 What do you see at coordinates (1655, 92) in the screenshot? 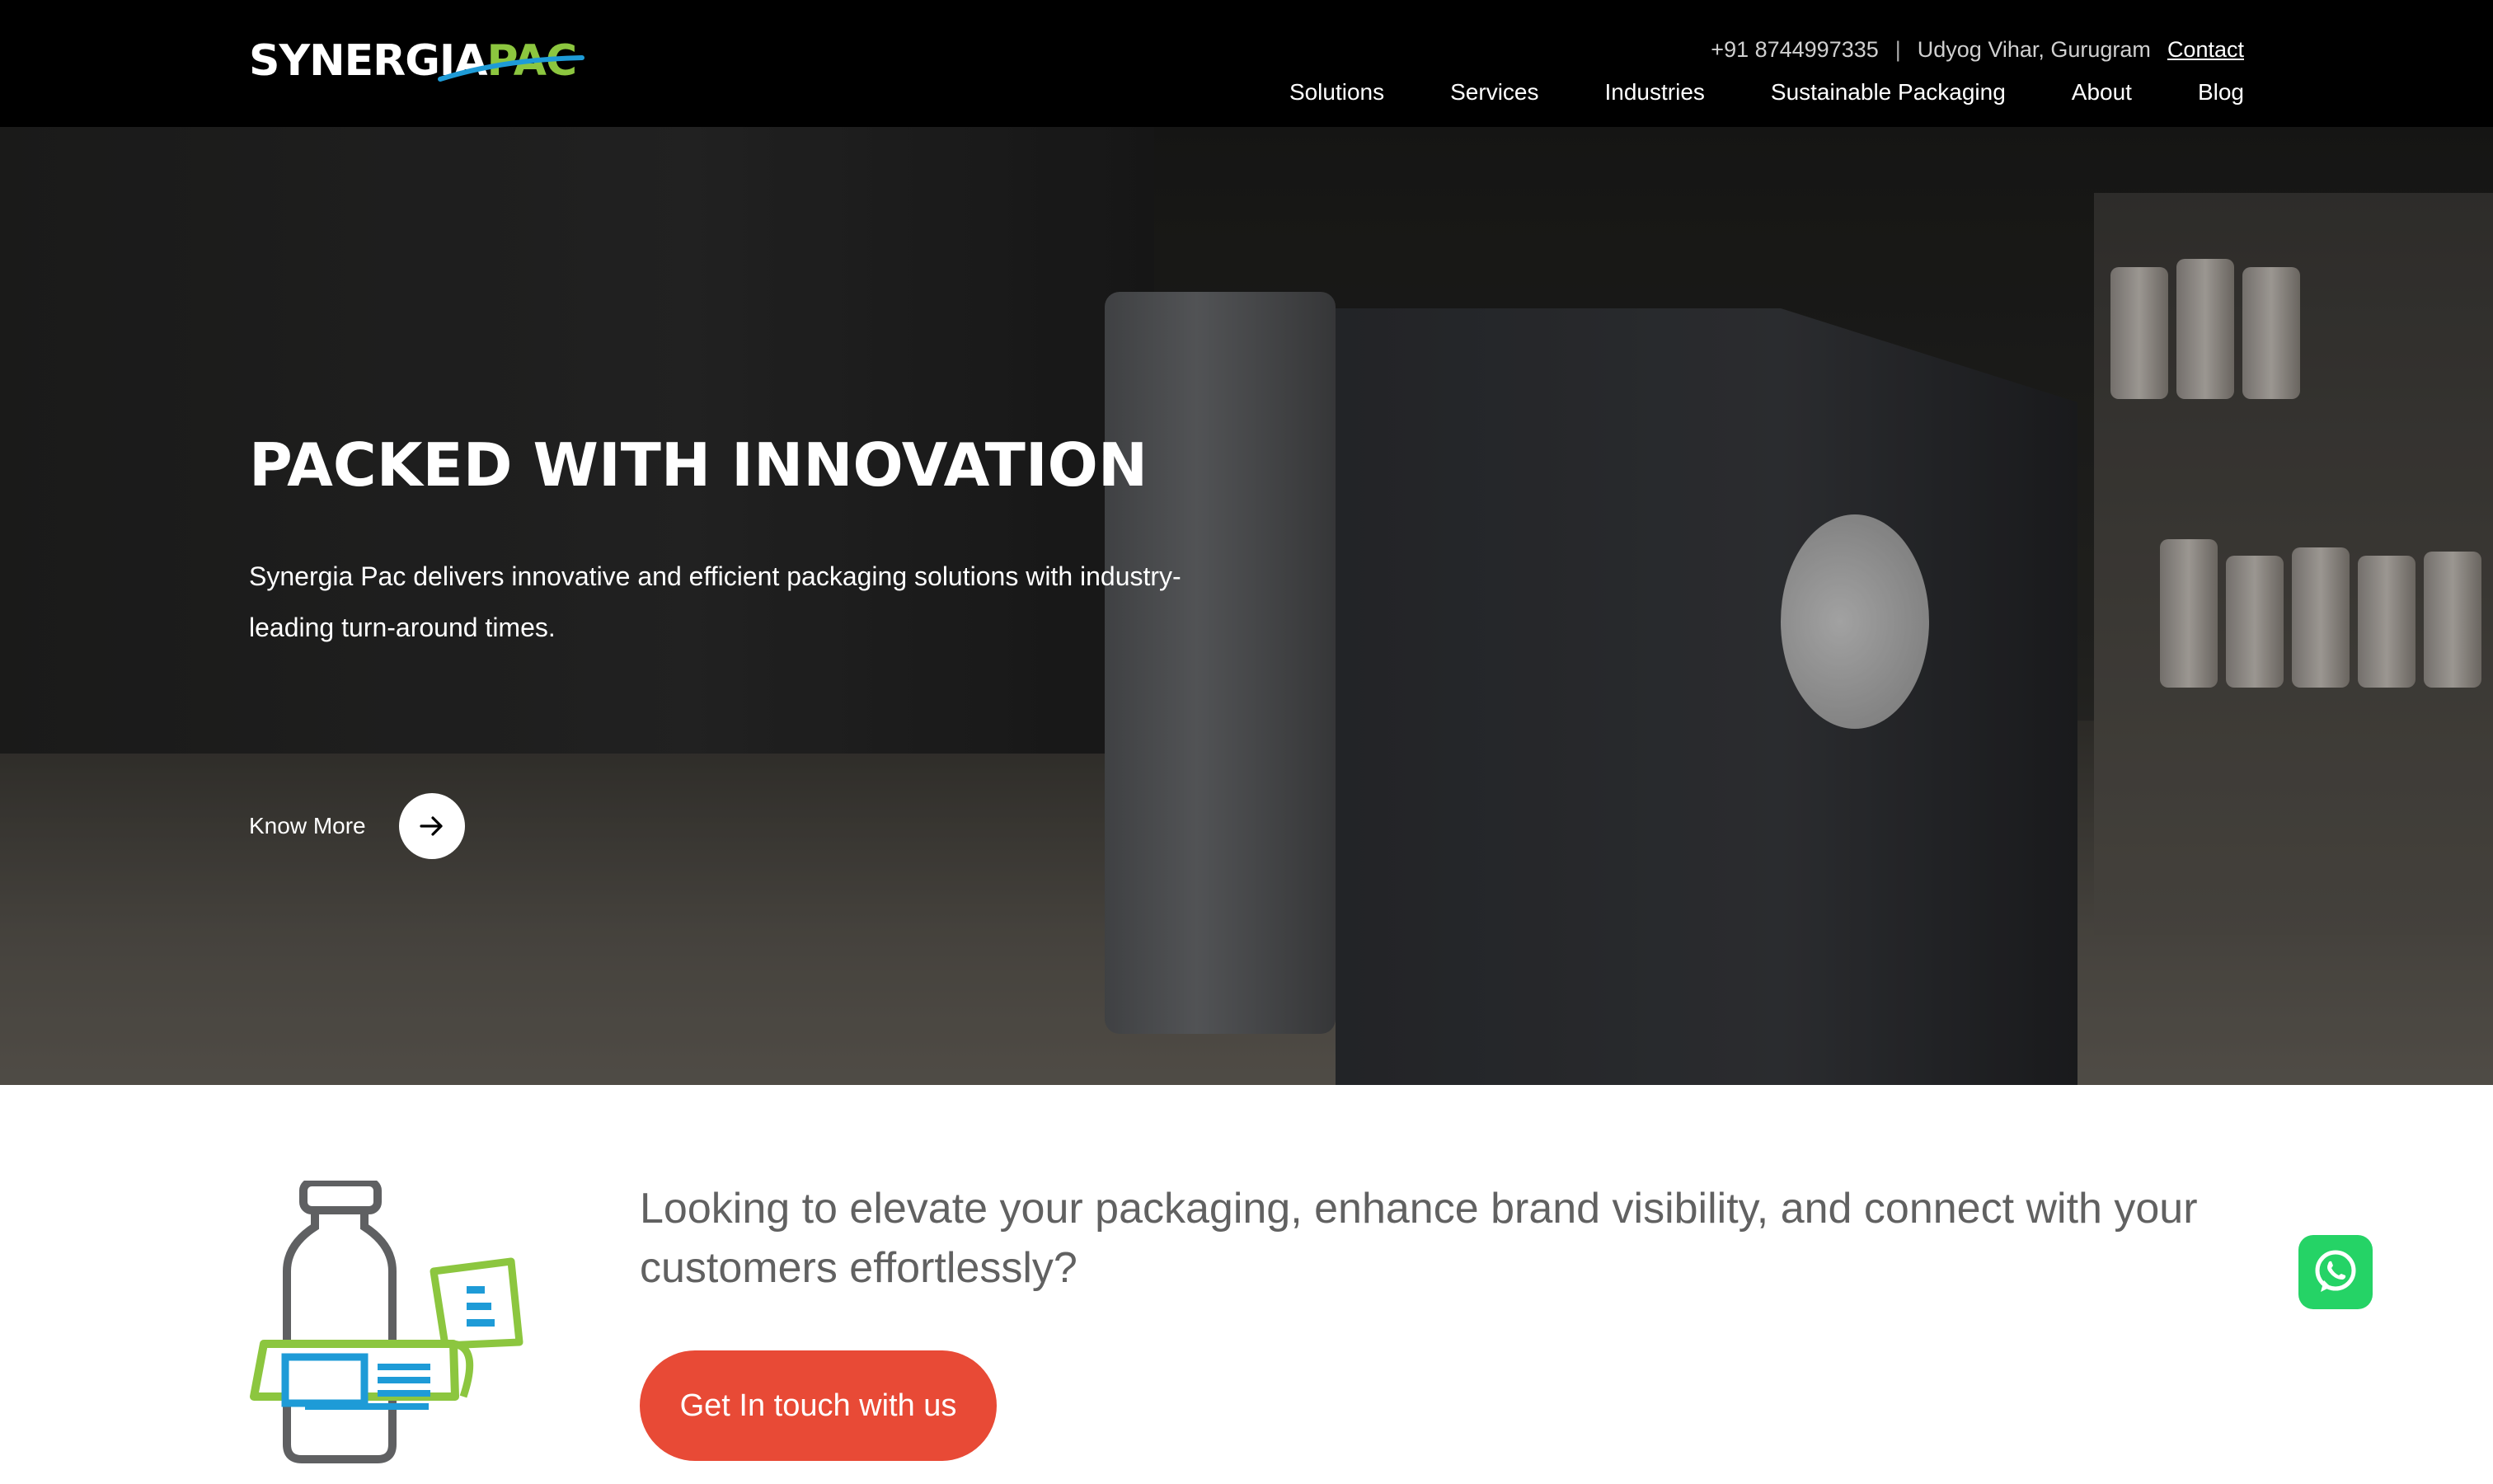
I see `nav-item-industries: Industries` at bounding box center [1655, 92].